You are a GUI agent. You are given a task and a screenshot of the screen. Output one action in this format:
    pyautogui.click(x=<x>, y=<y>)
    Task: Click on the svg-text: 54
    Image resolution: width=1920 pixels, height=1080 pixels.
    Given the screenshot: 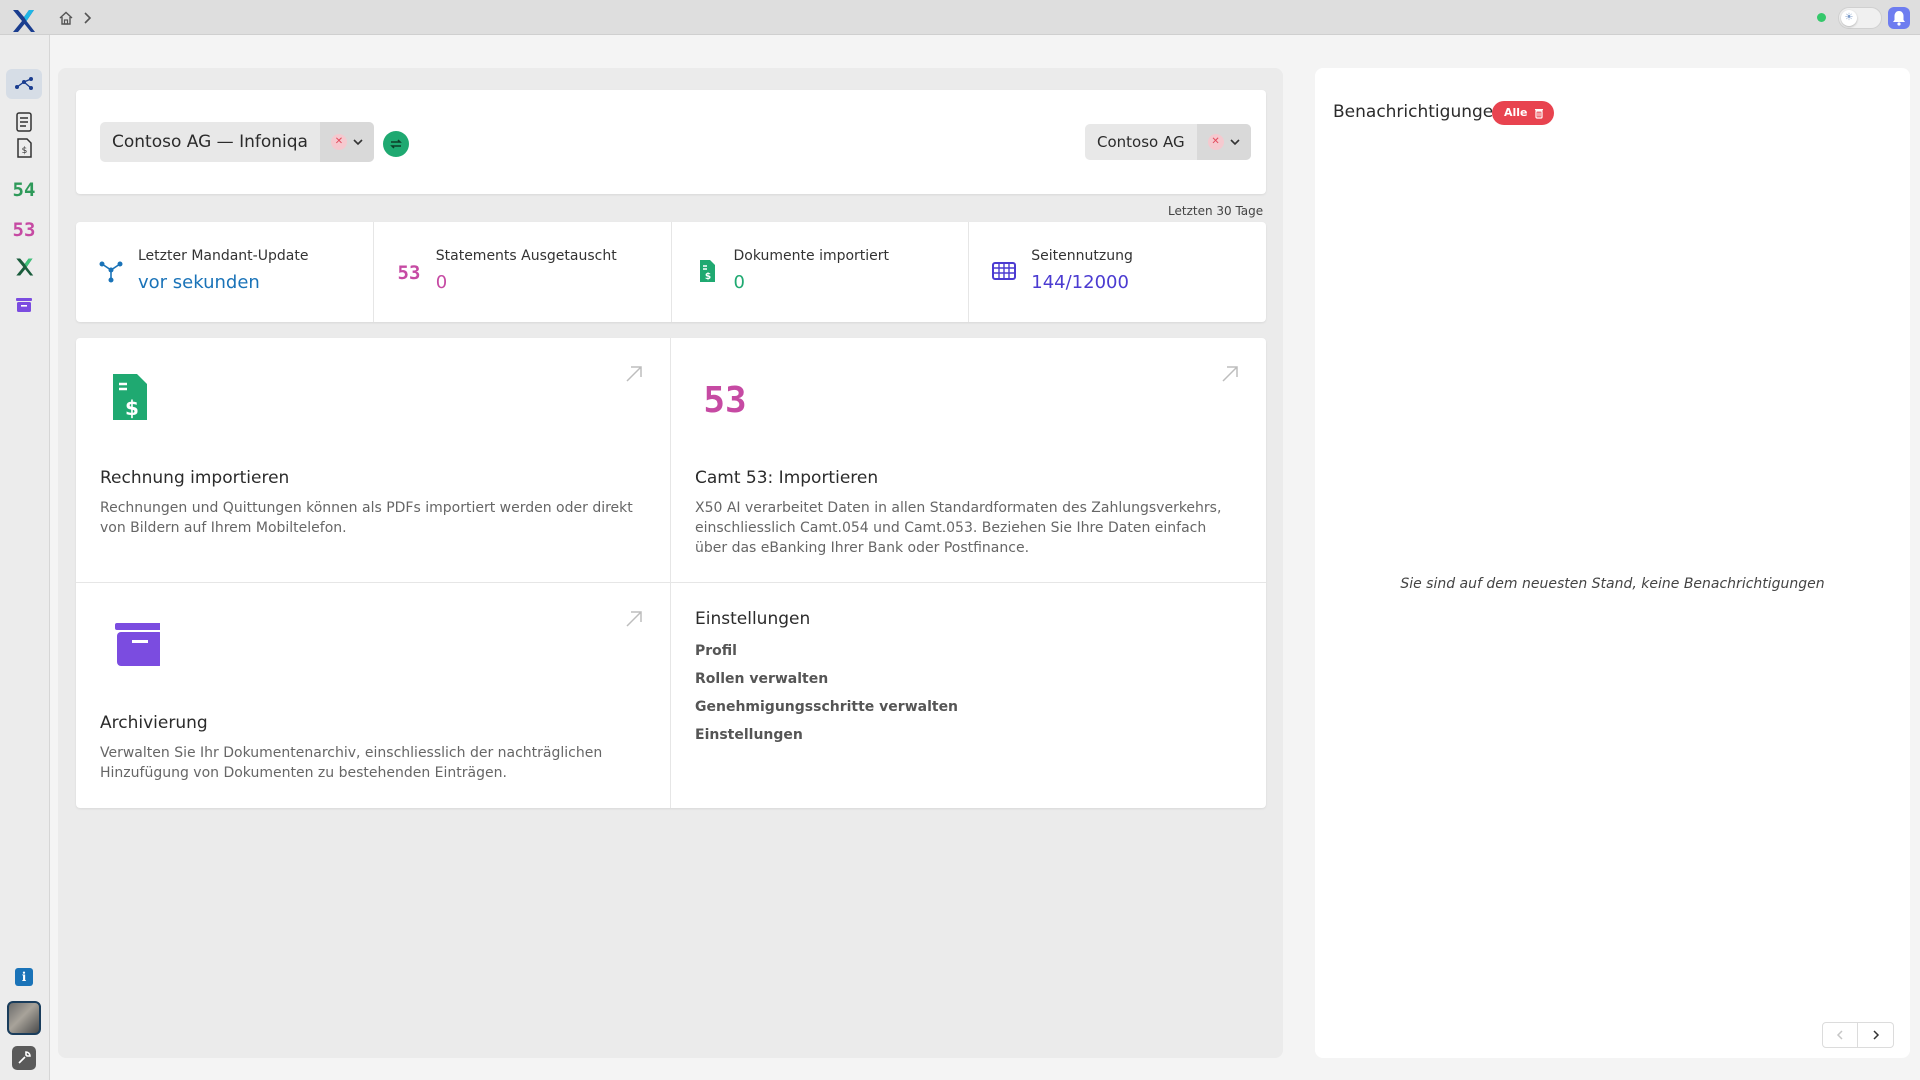 What is the action you would take?
    pyautogui.click(x=24, y=189)
    